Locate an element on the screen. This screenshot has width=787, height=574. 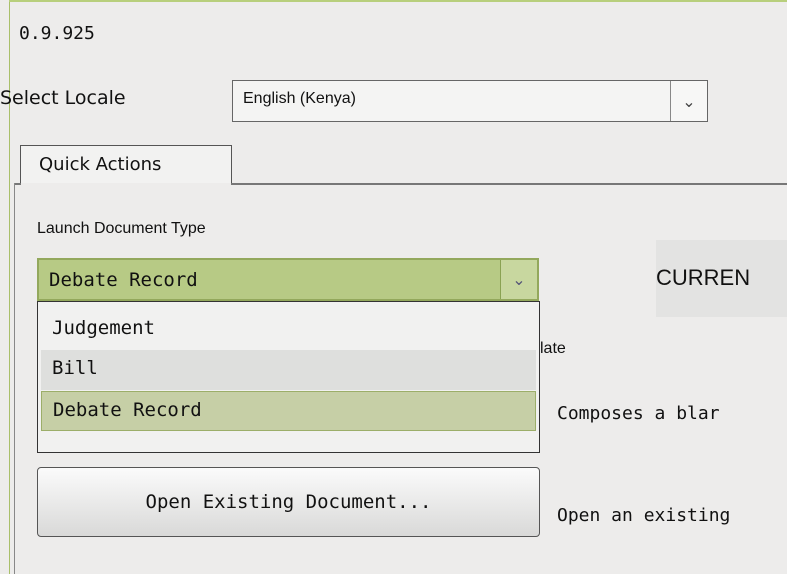
current-section-heading: CURREN is located at coordinates (703, 277).